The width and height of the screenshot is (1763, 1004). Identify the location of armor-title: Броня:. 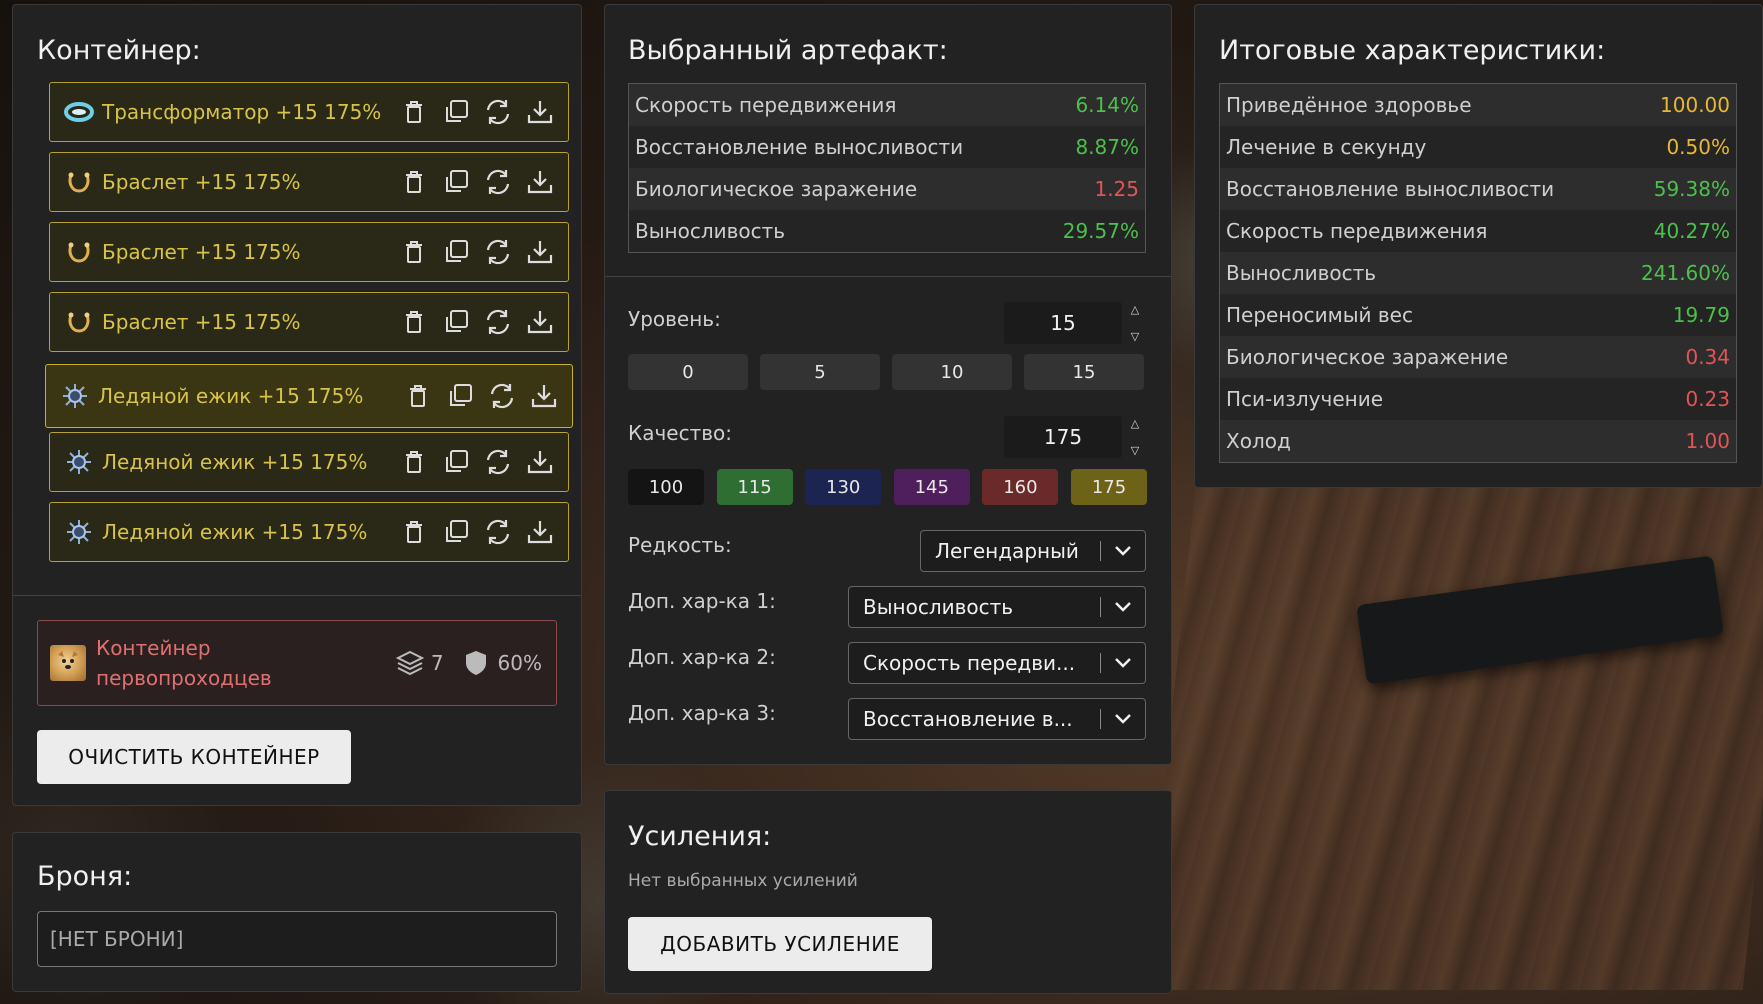
(85, 876).